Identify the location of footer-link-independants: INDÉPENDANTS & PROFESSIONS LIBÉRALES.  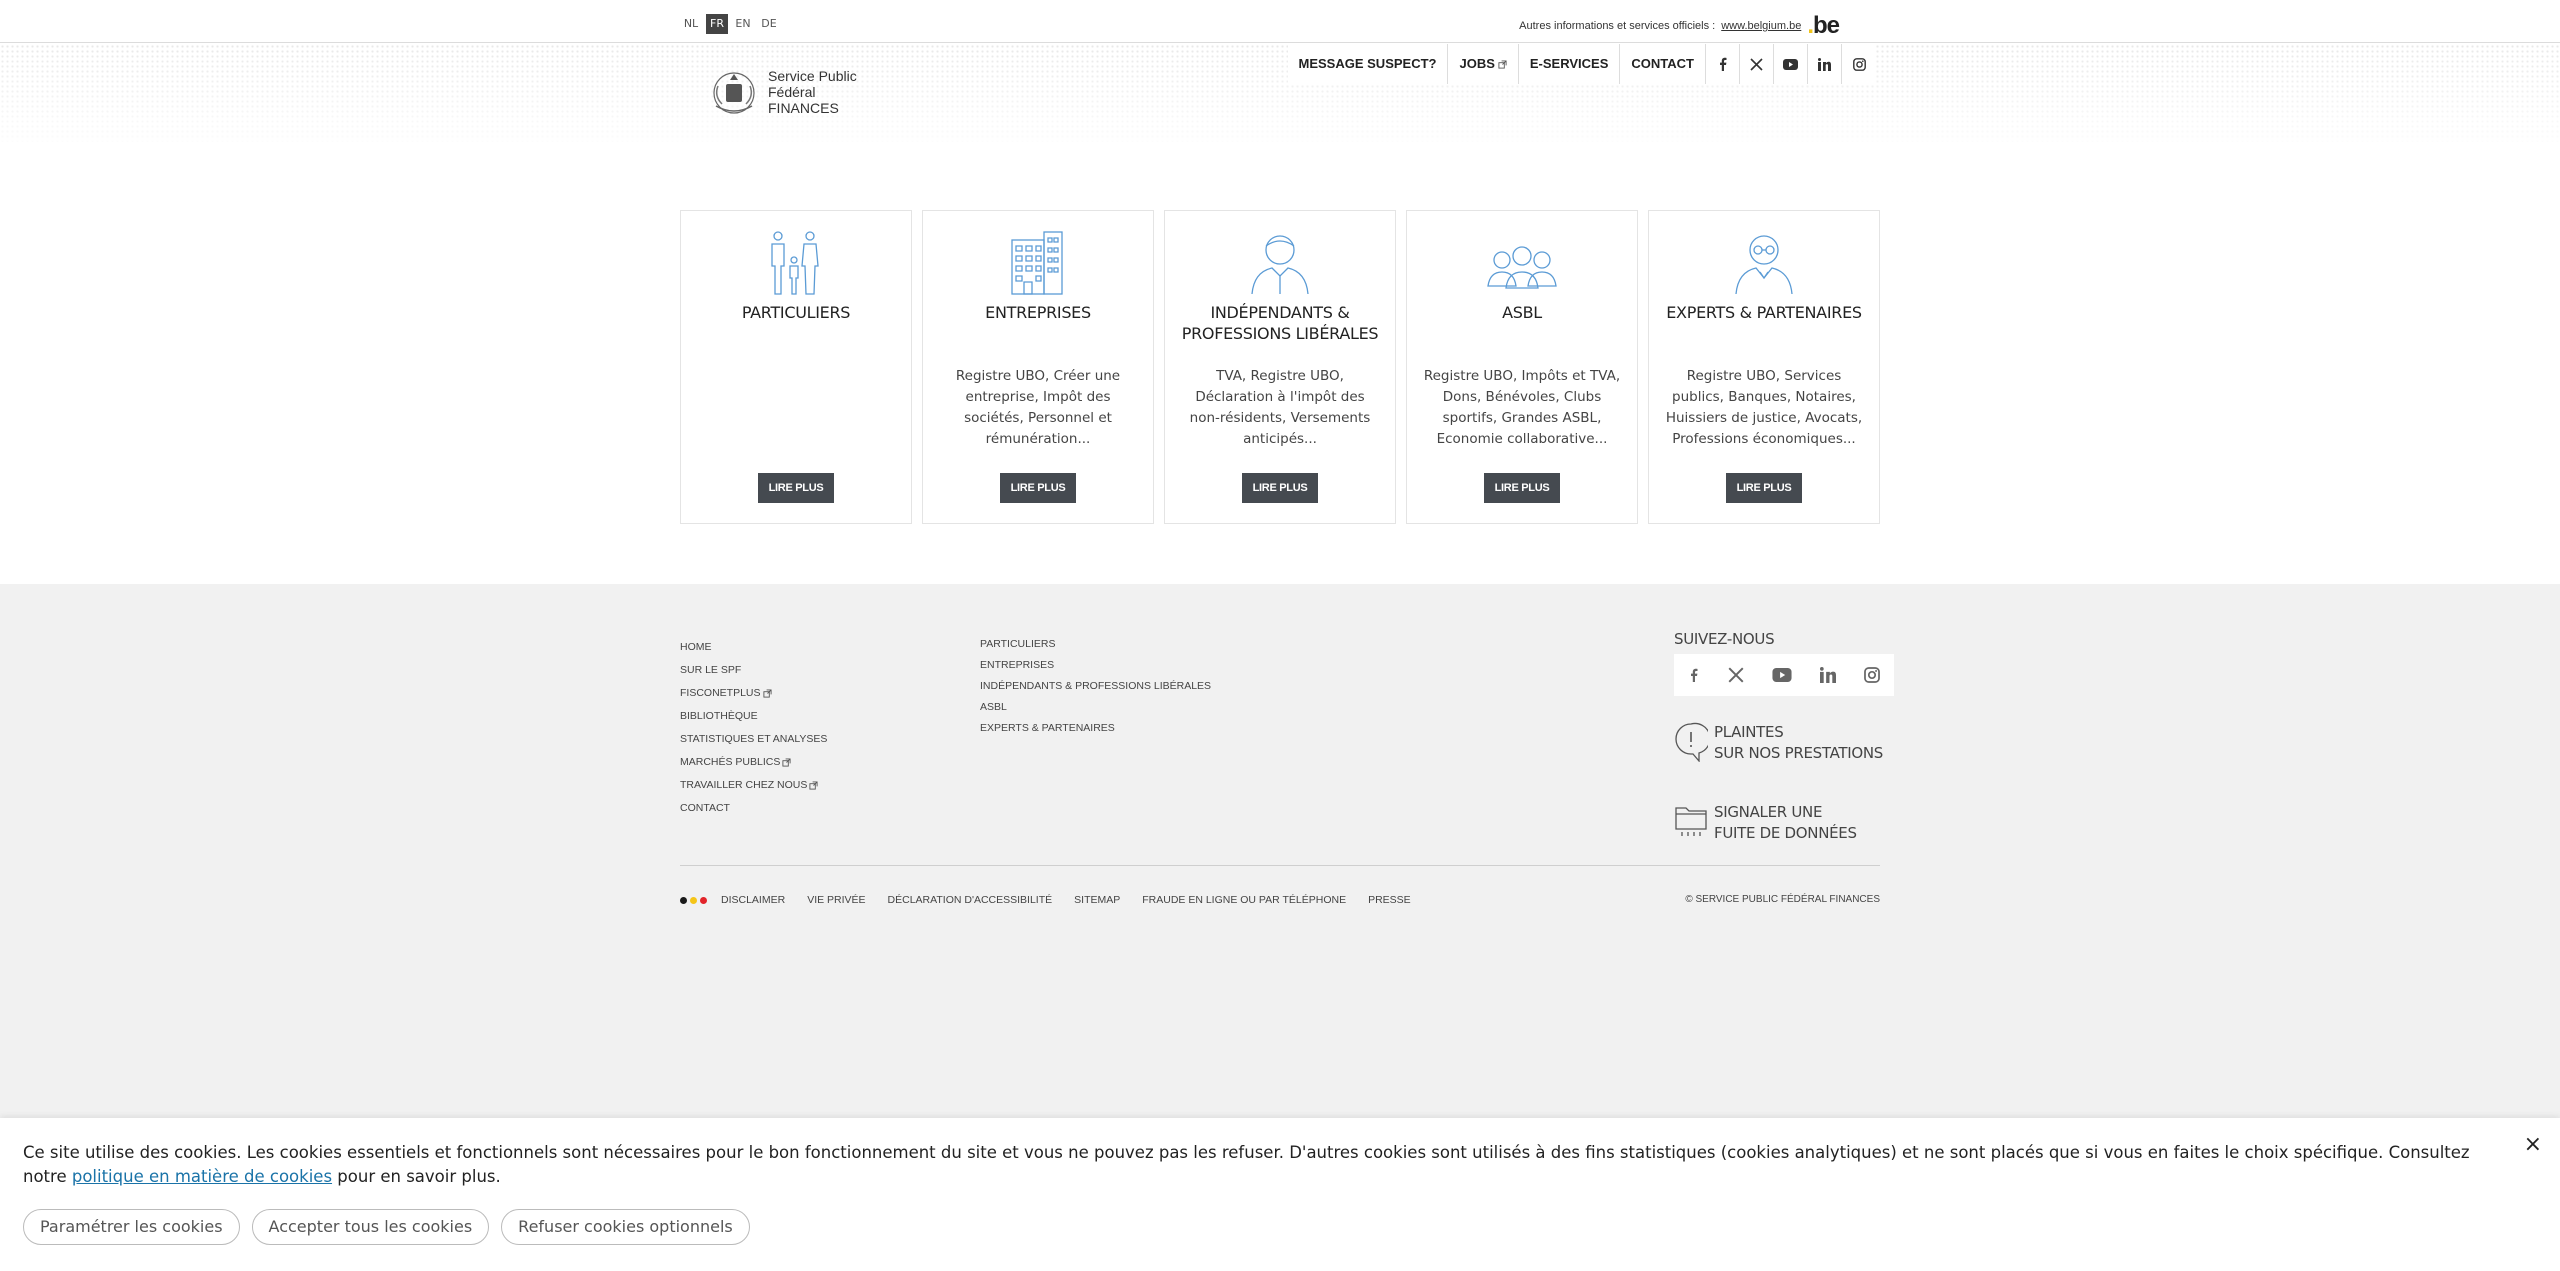
(1095, 686).